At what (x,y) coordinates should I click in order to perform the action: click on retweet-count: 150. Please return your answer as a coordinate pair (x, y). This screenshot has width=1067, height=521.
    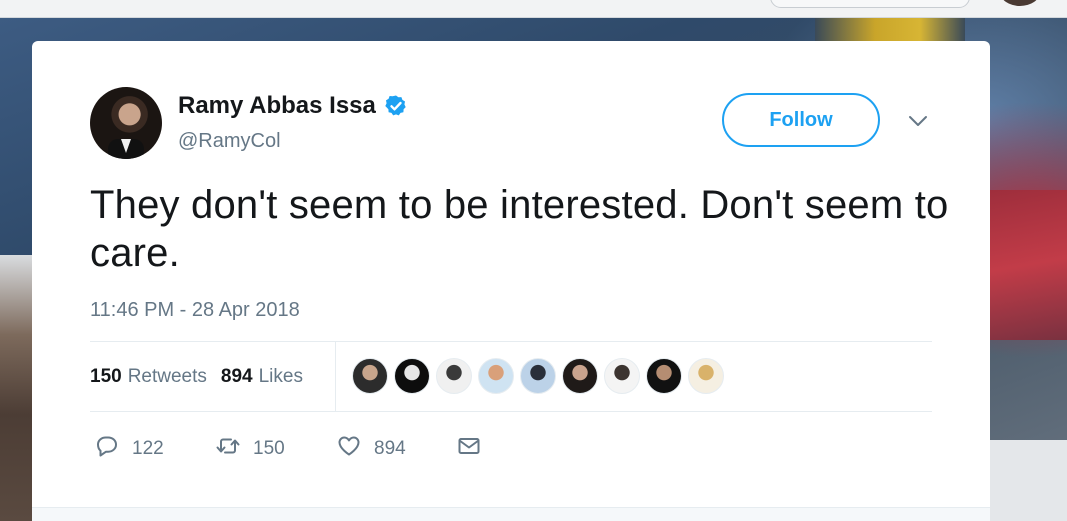
    Looking at the image, I should click on (269, 448).